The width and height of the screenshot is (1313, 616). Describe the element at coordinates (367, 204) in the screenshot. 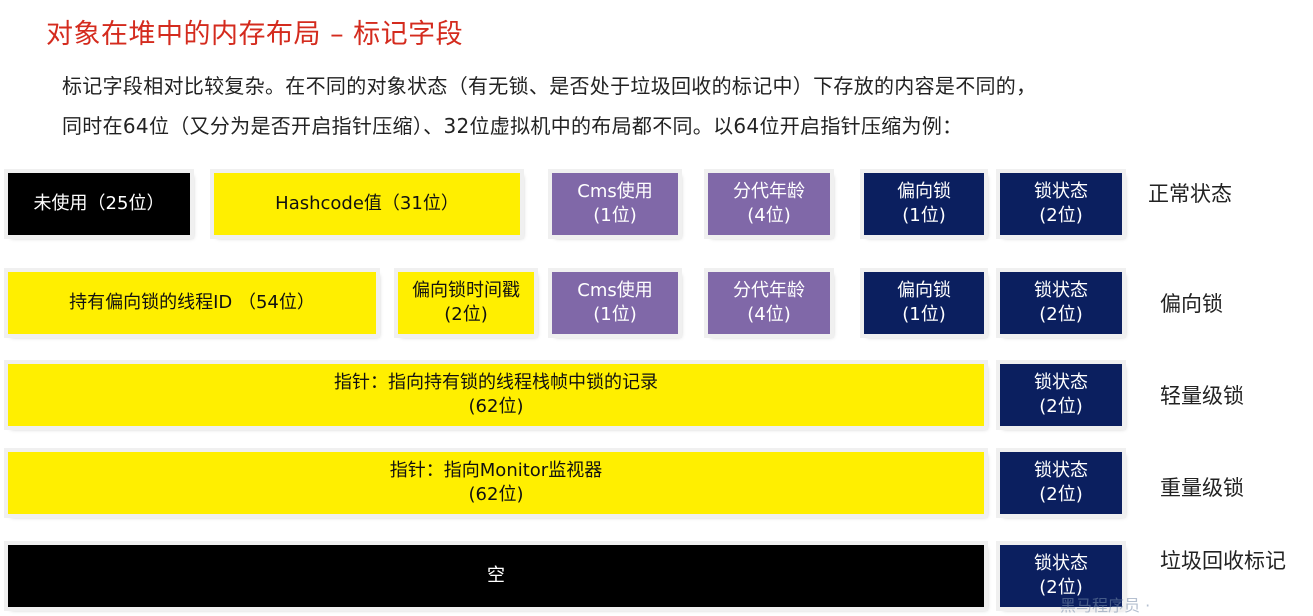

I see `cell-hashcode: Hashcode值（31位）` at that location.